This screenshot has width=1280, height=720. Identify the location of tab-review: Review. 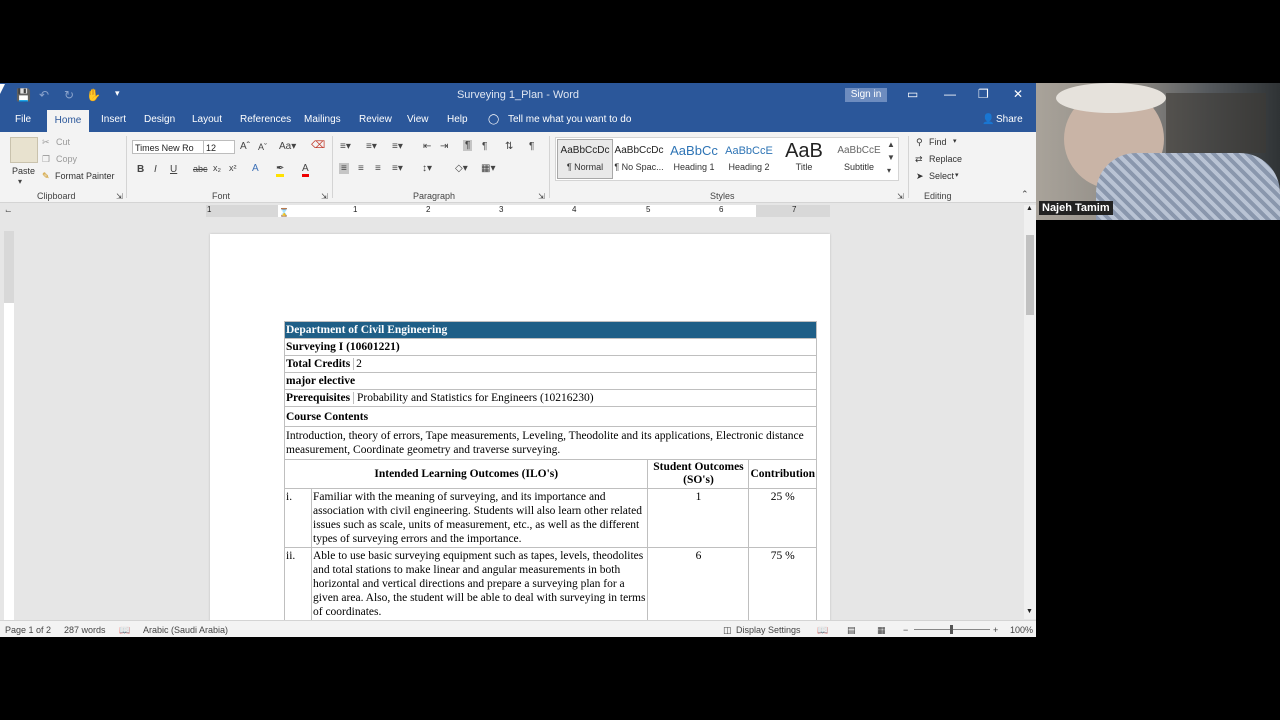
(375, 119).